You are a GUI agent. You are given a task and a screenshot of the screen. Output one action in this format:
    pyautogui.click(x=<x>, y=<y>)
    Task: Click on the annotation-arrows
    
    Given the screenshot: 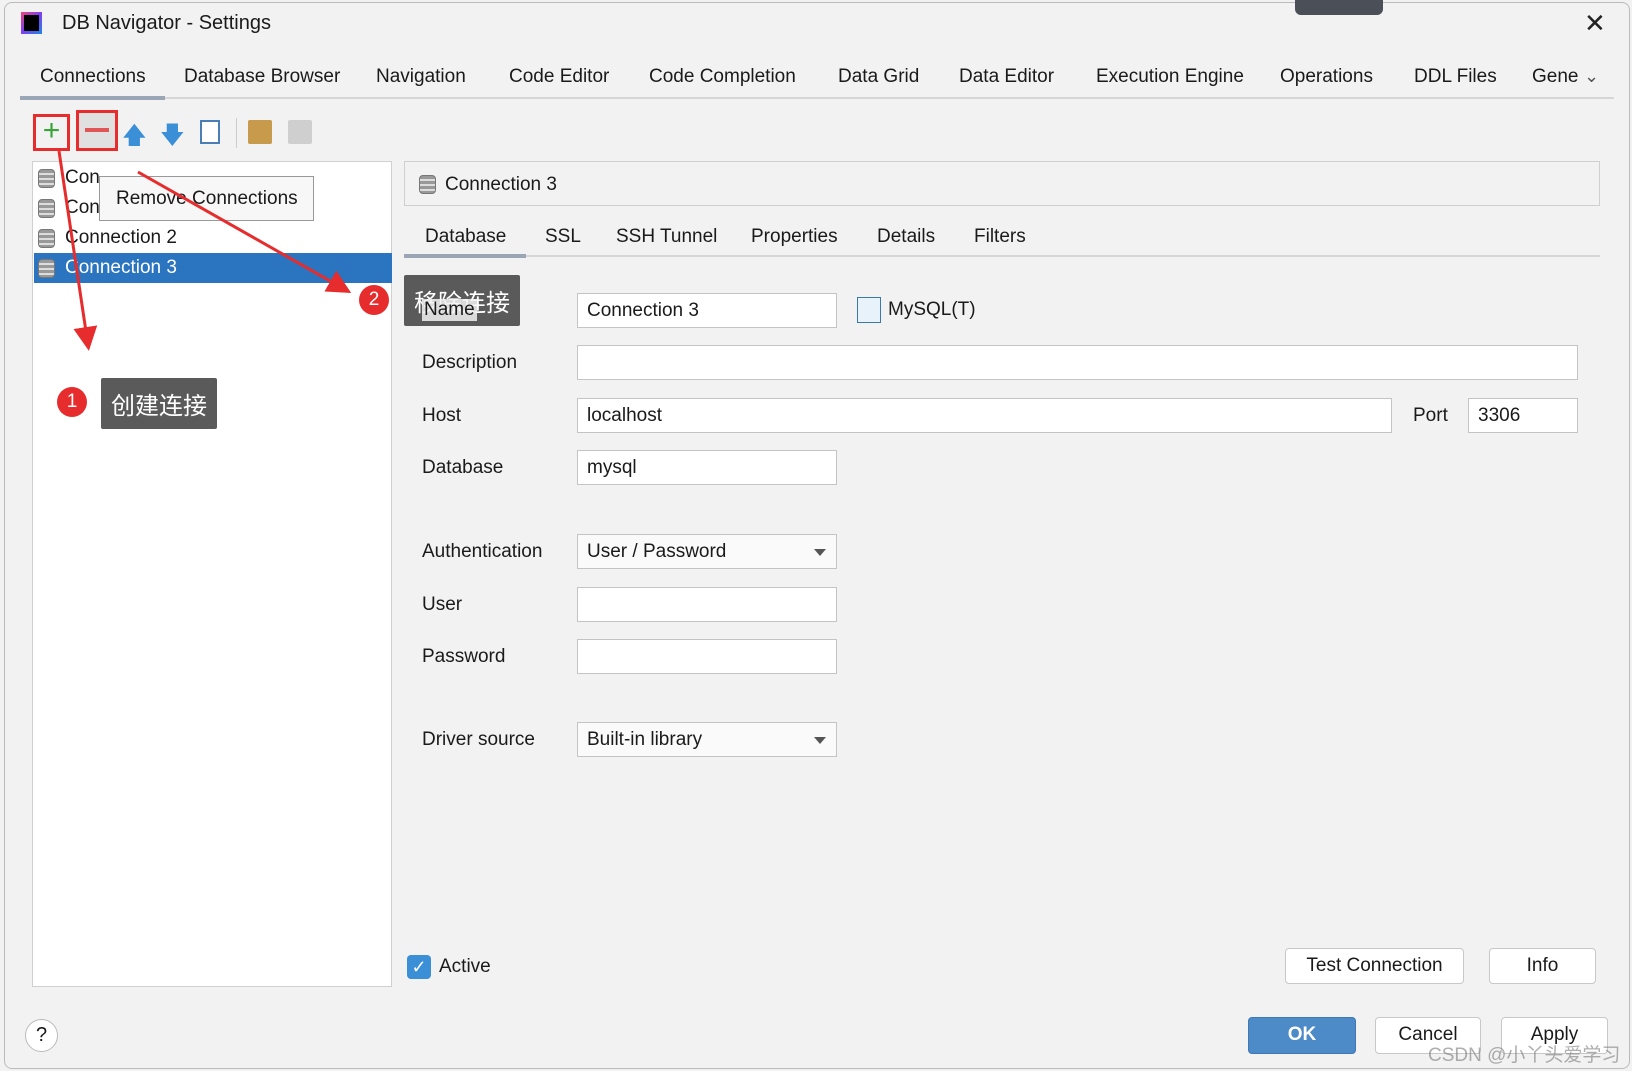 What is the action you would take?
    pyautogui.click(x=204, y=250)
    